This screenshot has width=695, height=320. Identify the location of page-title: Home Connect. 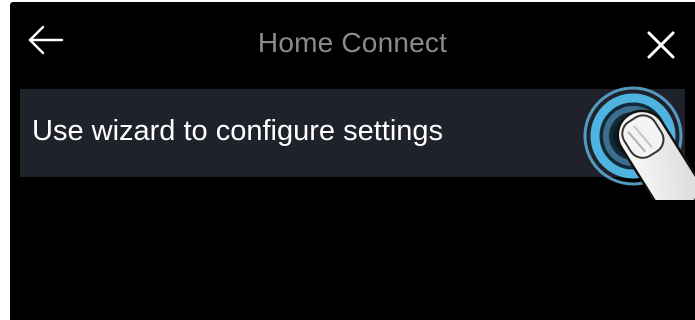
(352, 42).